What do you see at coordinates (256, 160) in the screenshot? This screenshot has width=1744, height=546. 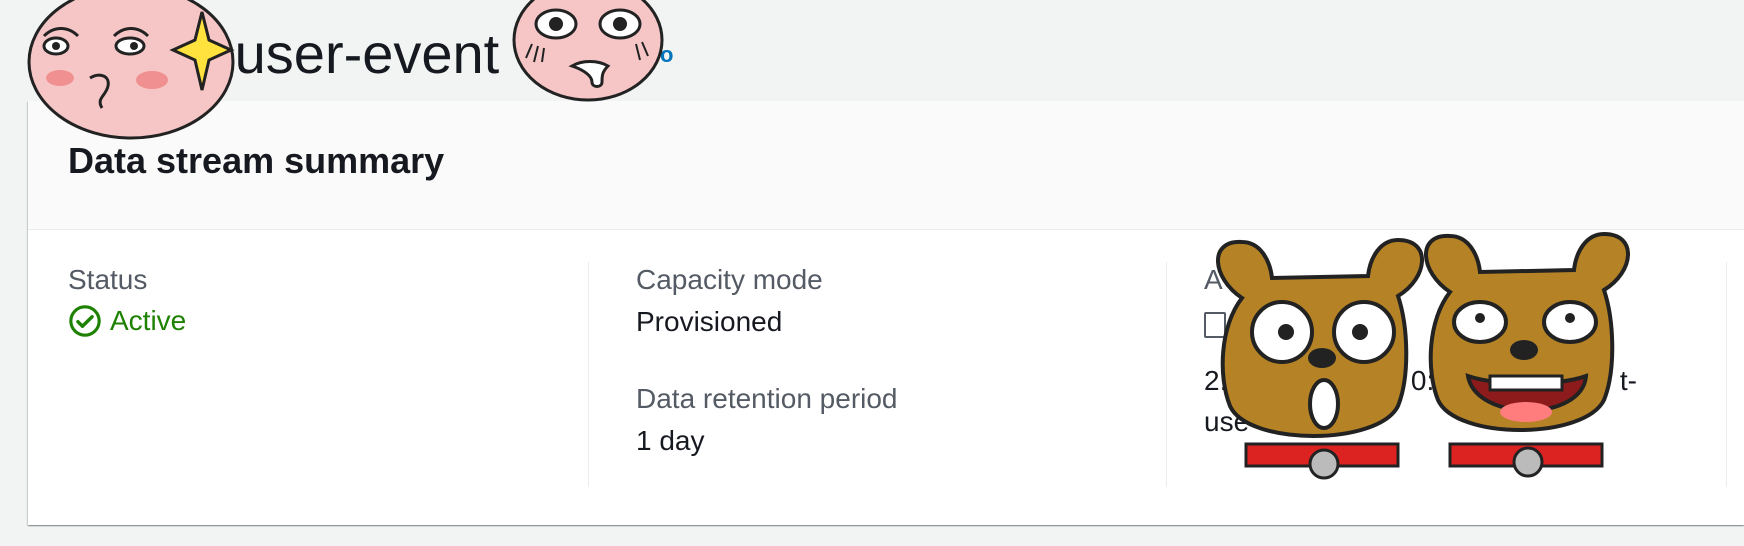 I see `card-title: Data stream summary` at bounding box center [256, 160].